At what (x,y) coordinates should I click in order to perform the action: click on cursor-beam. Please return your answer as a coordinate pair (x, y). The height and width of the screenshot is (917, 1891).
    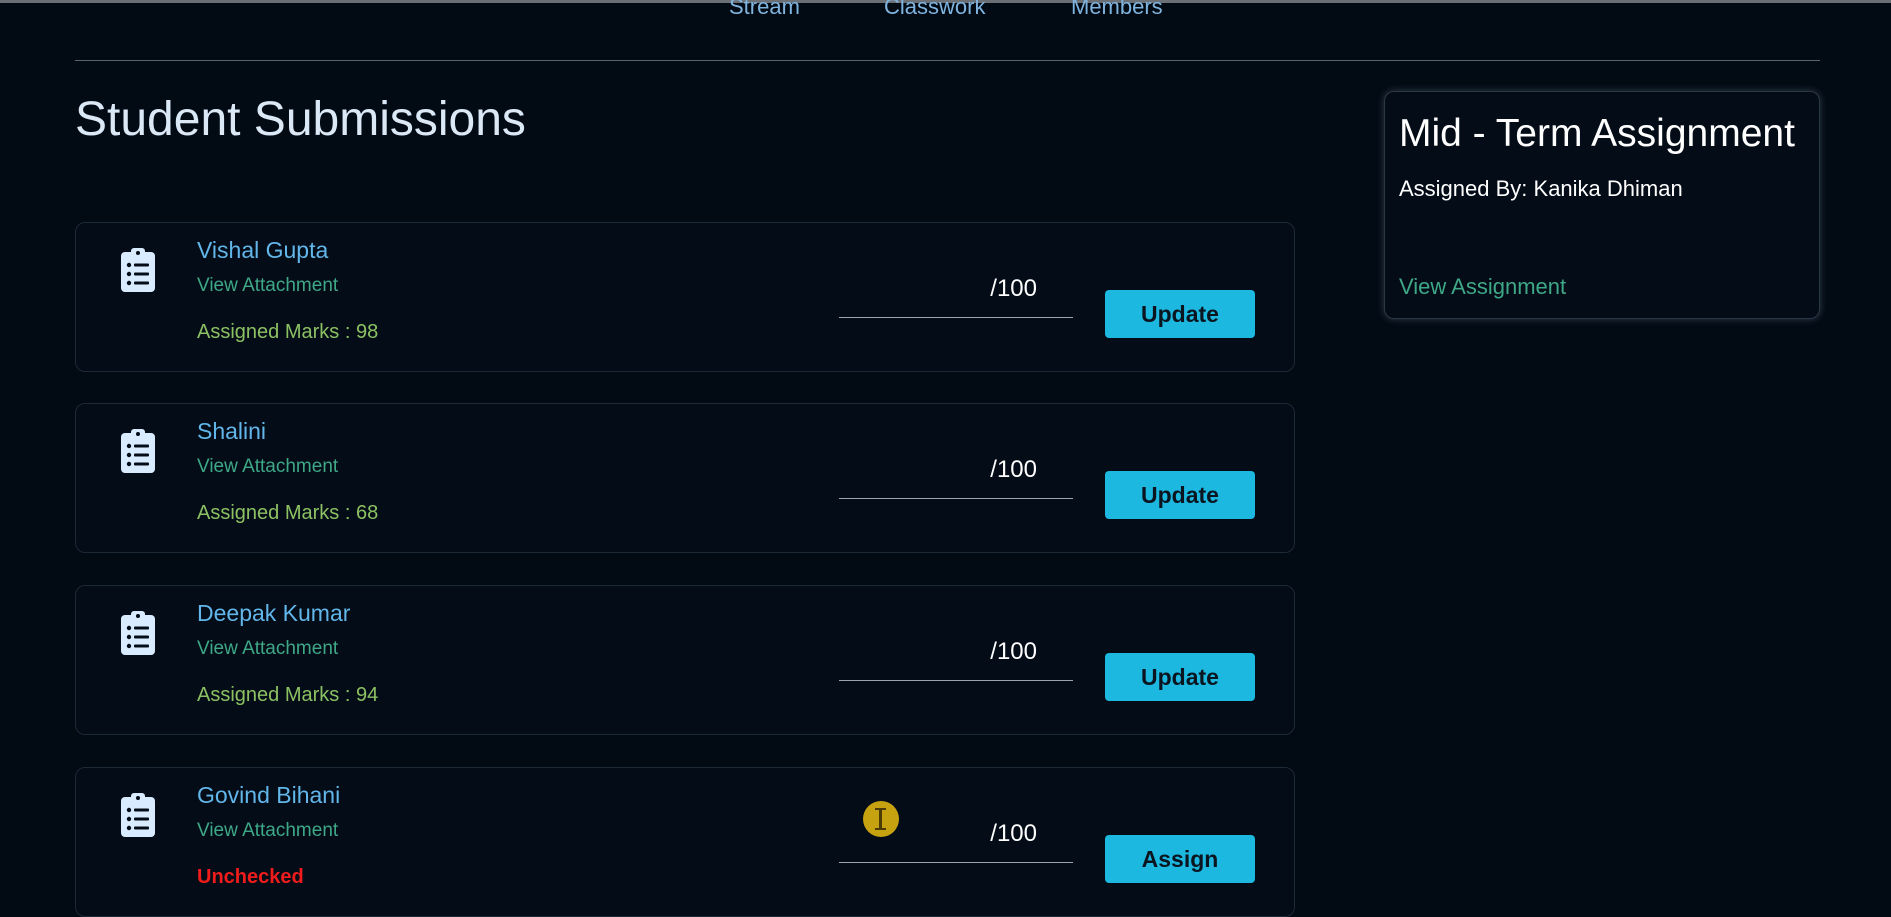
    Looking at the image, I should click on (880, 819).